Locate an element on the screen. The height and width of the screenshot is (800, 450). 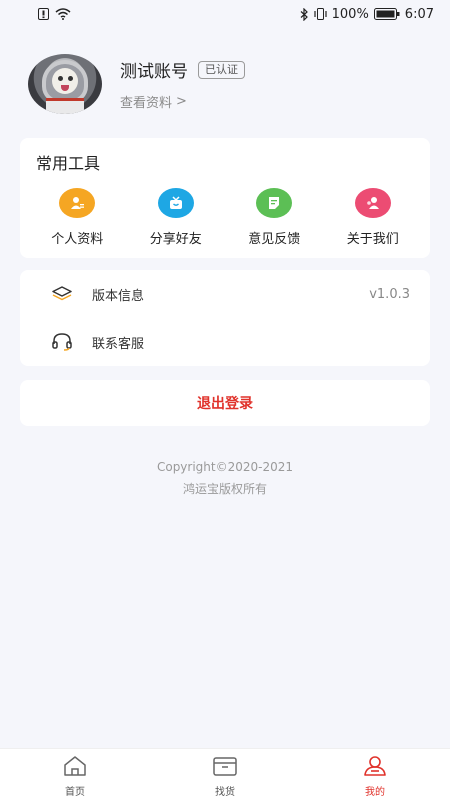
share-tv-icon is located at coordinates (175, 203).